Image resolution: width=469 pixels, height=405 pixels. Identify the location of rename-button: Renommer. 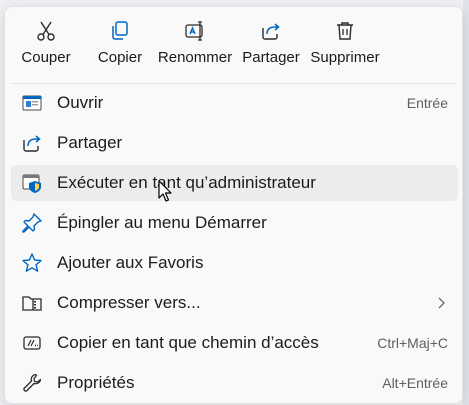
(195, 45).